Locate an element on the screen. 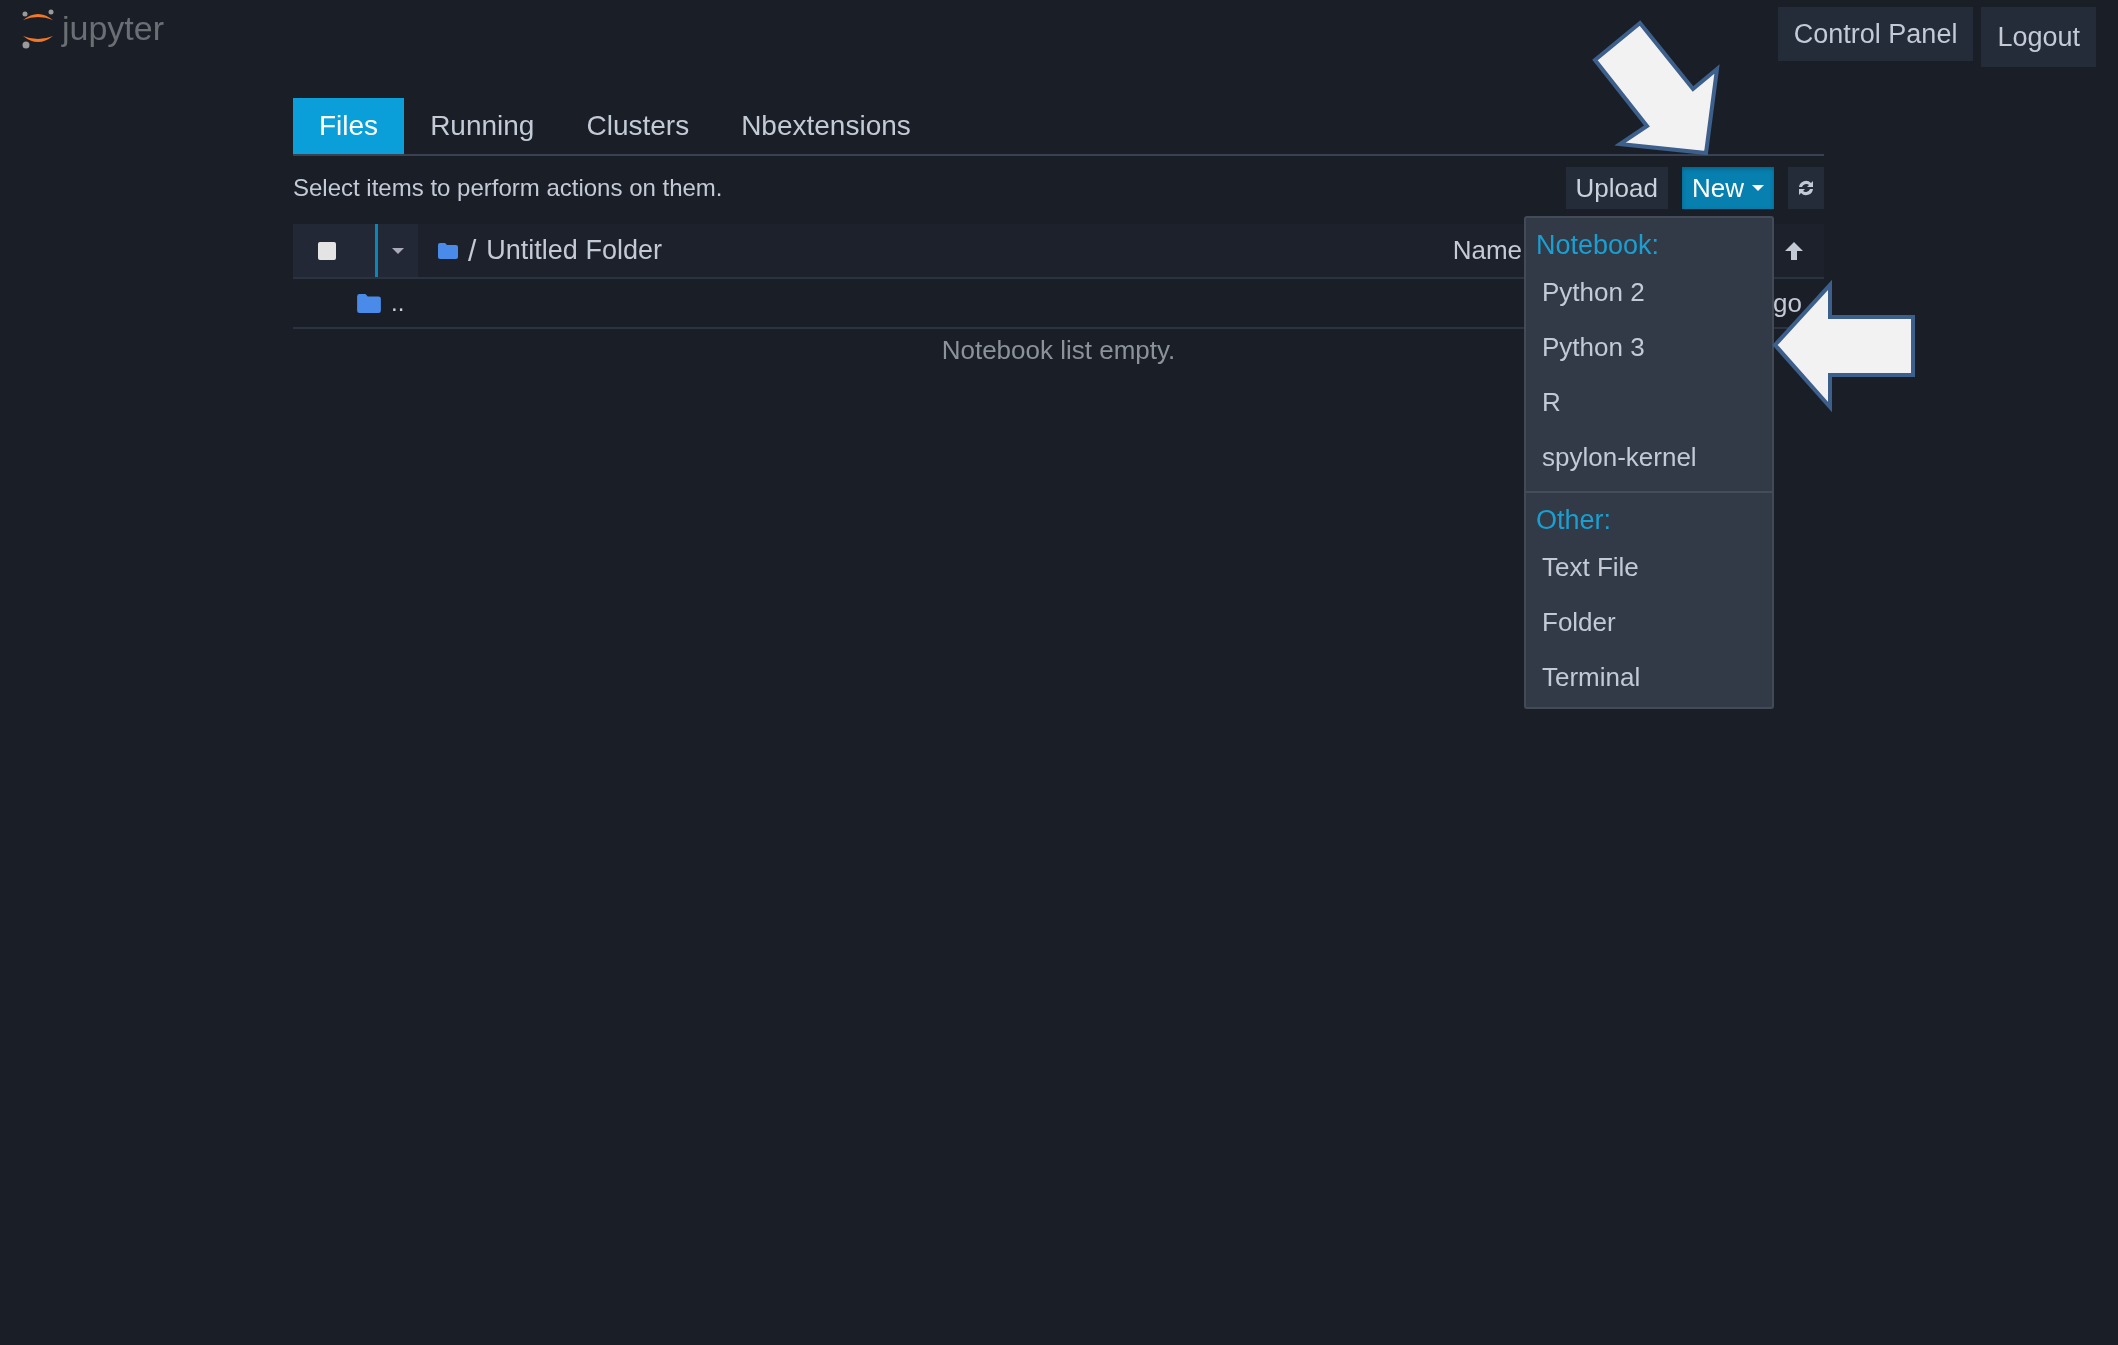 This screenshot has height=1345, width=2118. menu-item: Folder is located at coordinates (1649, 622).